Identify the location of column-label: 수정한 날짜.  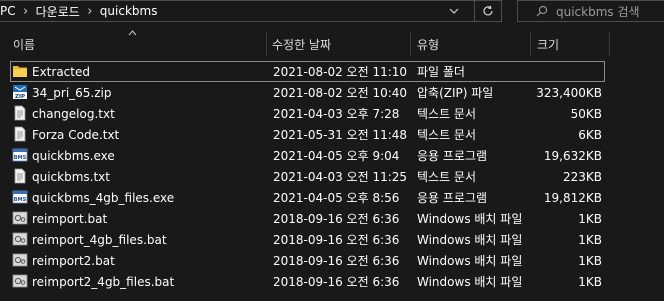
(302, 44).